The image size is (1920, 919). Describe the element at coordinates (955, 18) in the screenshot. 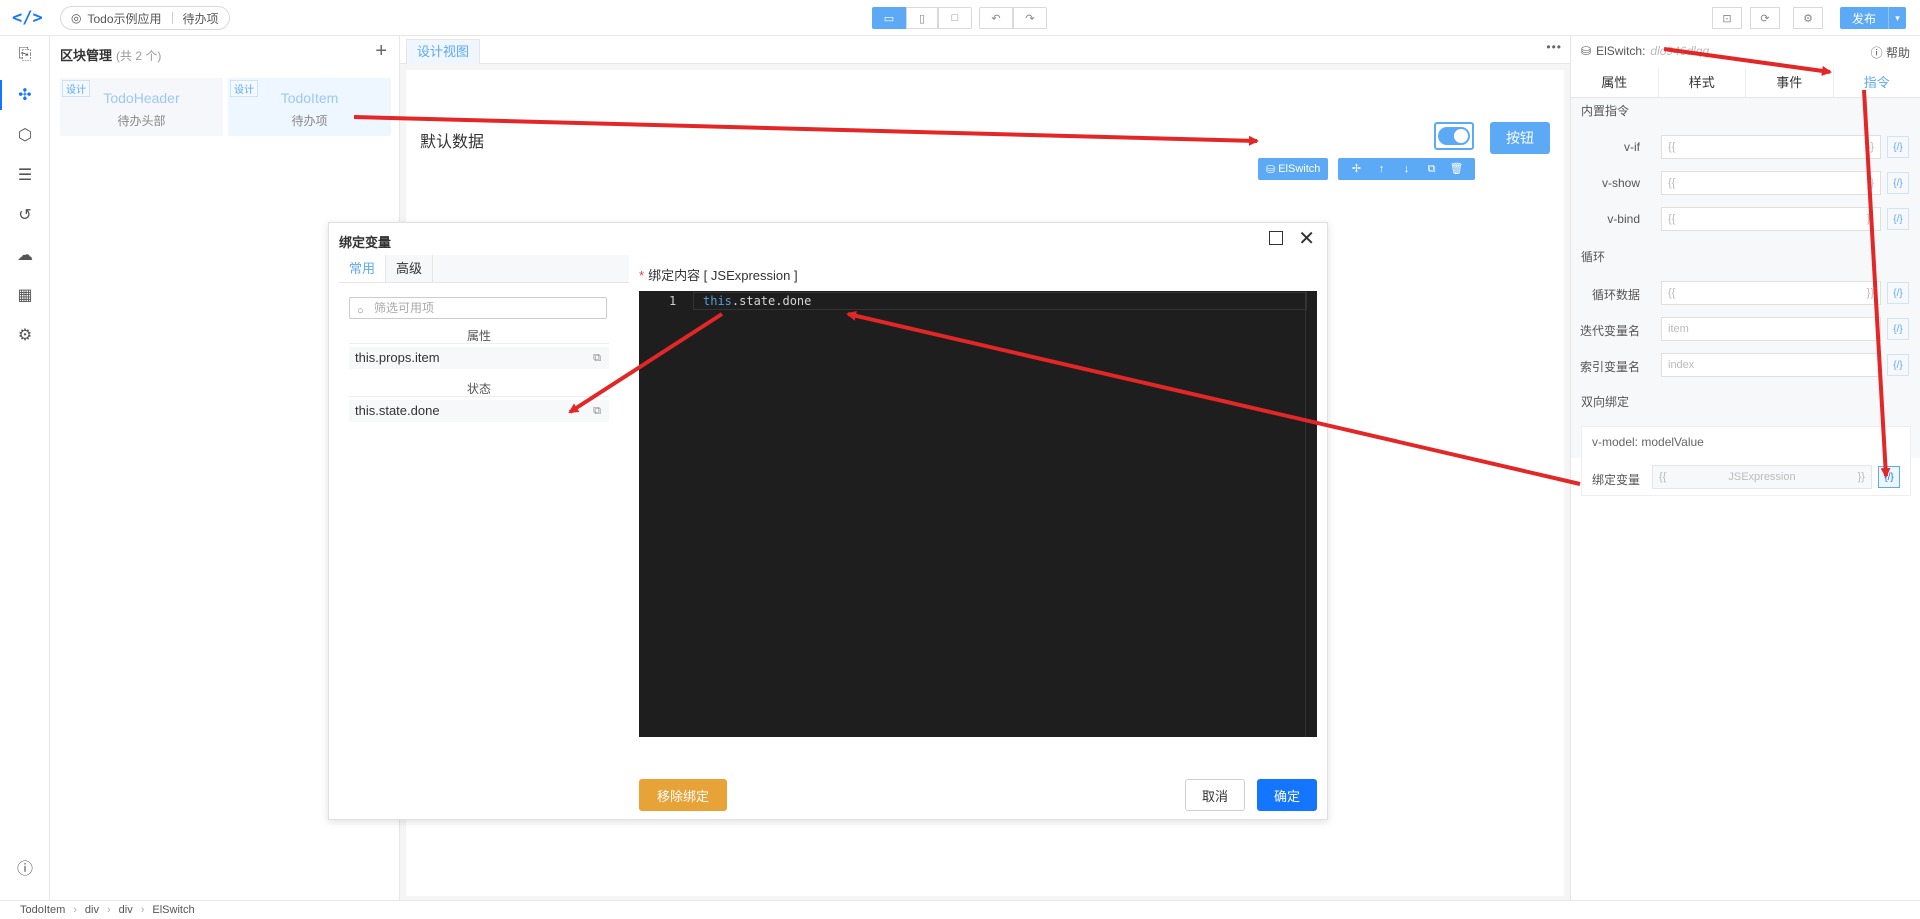

I see `tablet-view-button: □` at that location.